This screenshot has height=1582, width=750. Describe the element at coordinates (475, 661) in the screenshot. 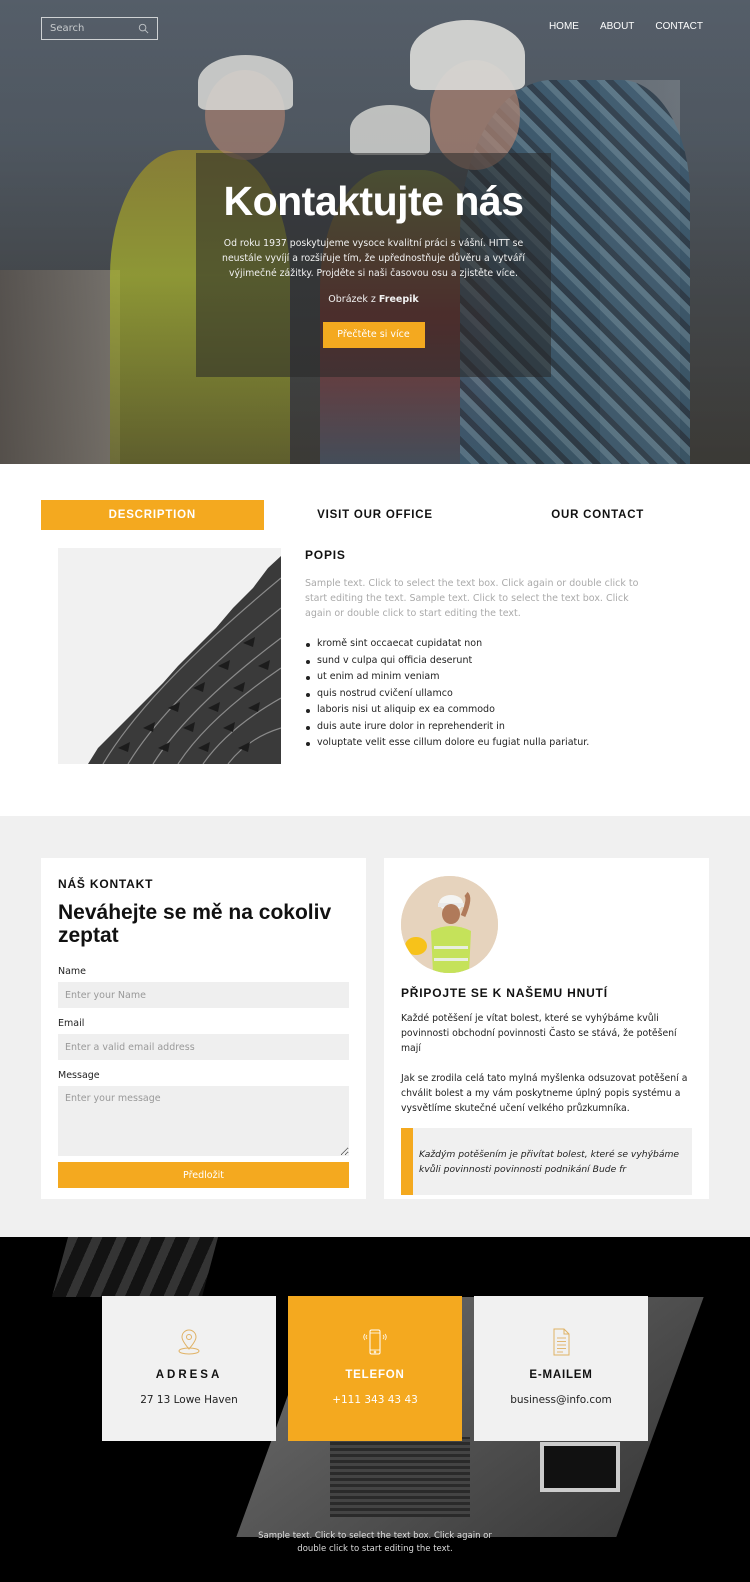

I see `list-item: sund v culpa qui officia deserunt` at that location.